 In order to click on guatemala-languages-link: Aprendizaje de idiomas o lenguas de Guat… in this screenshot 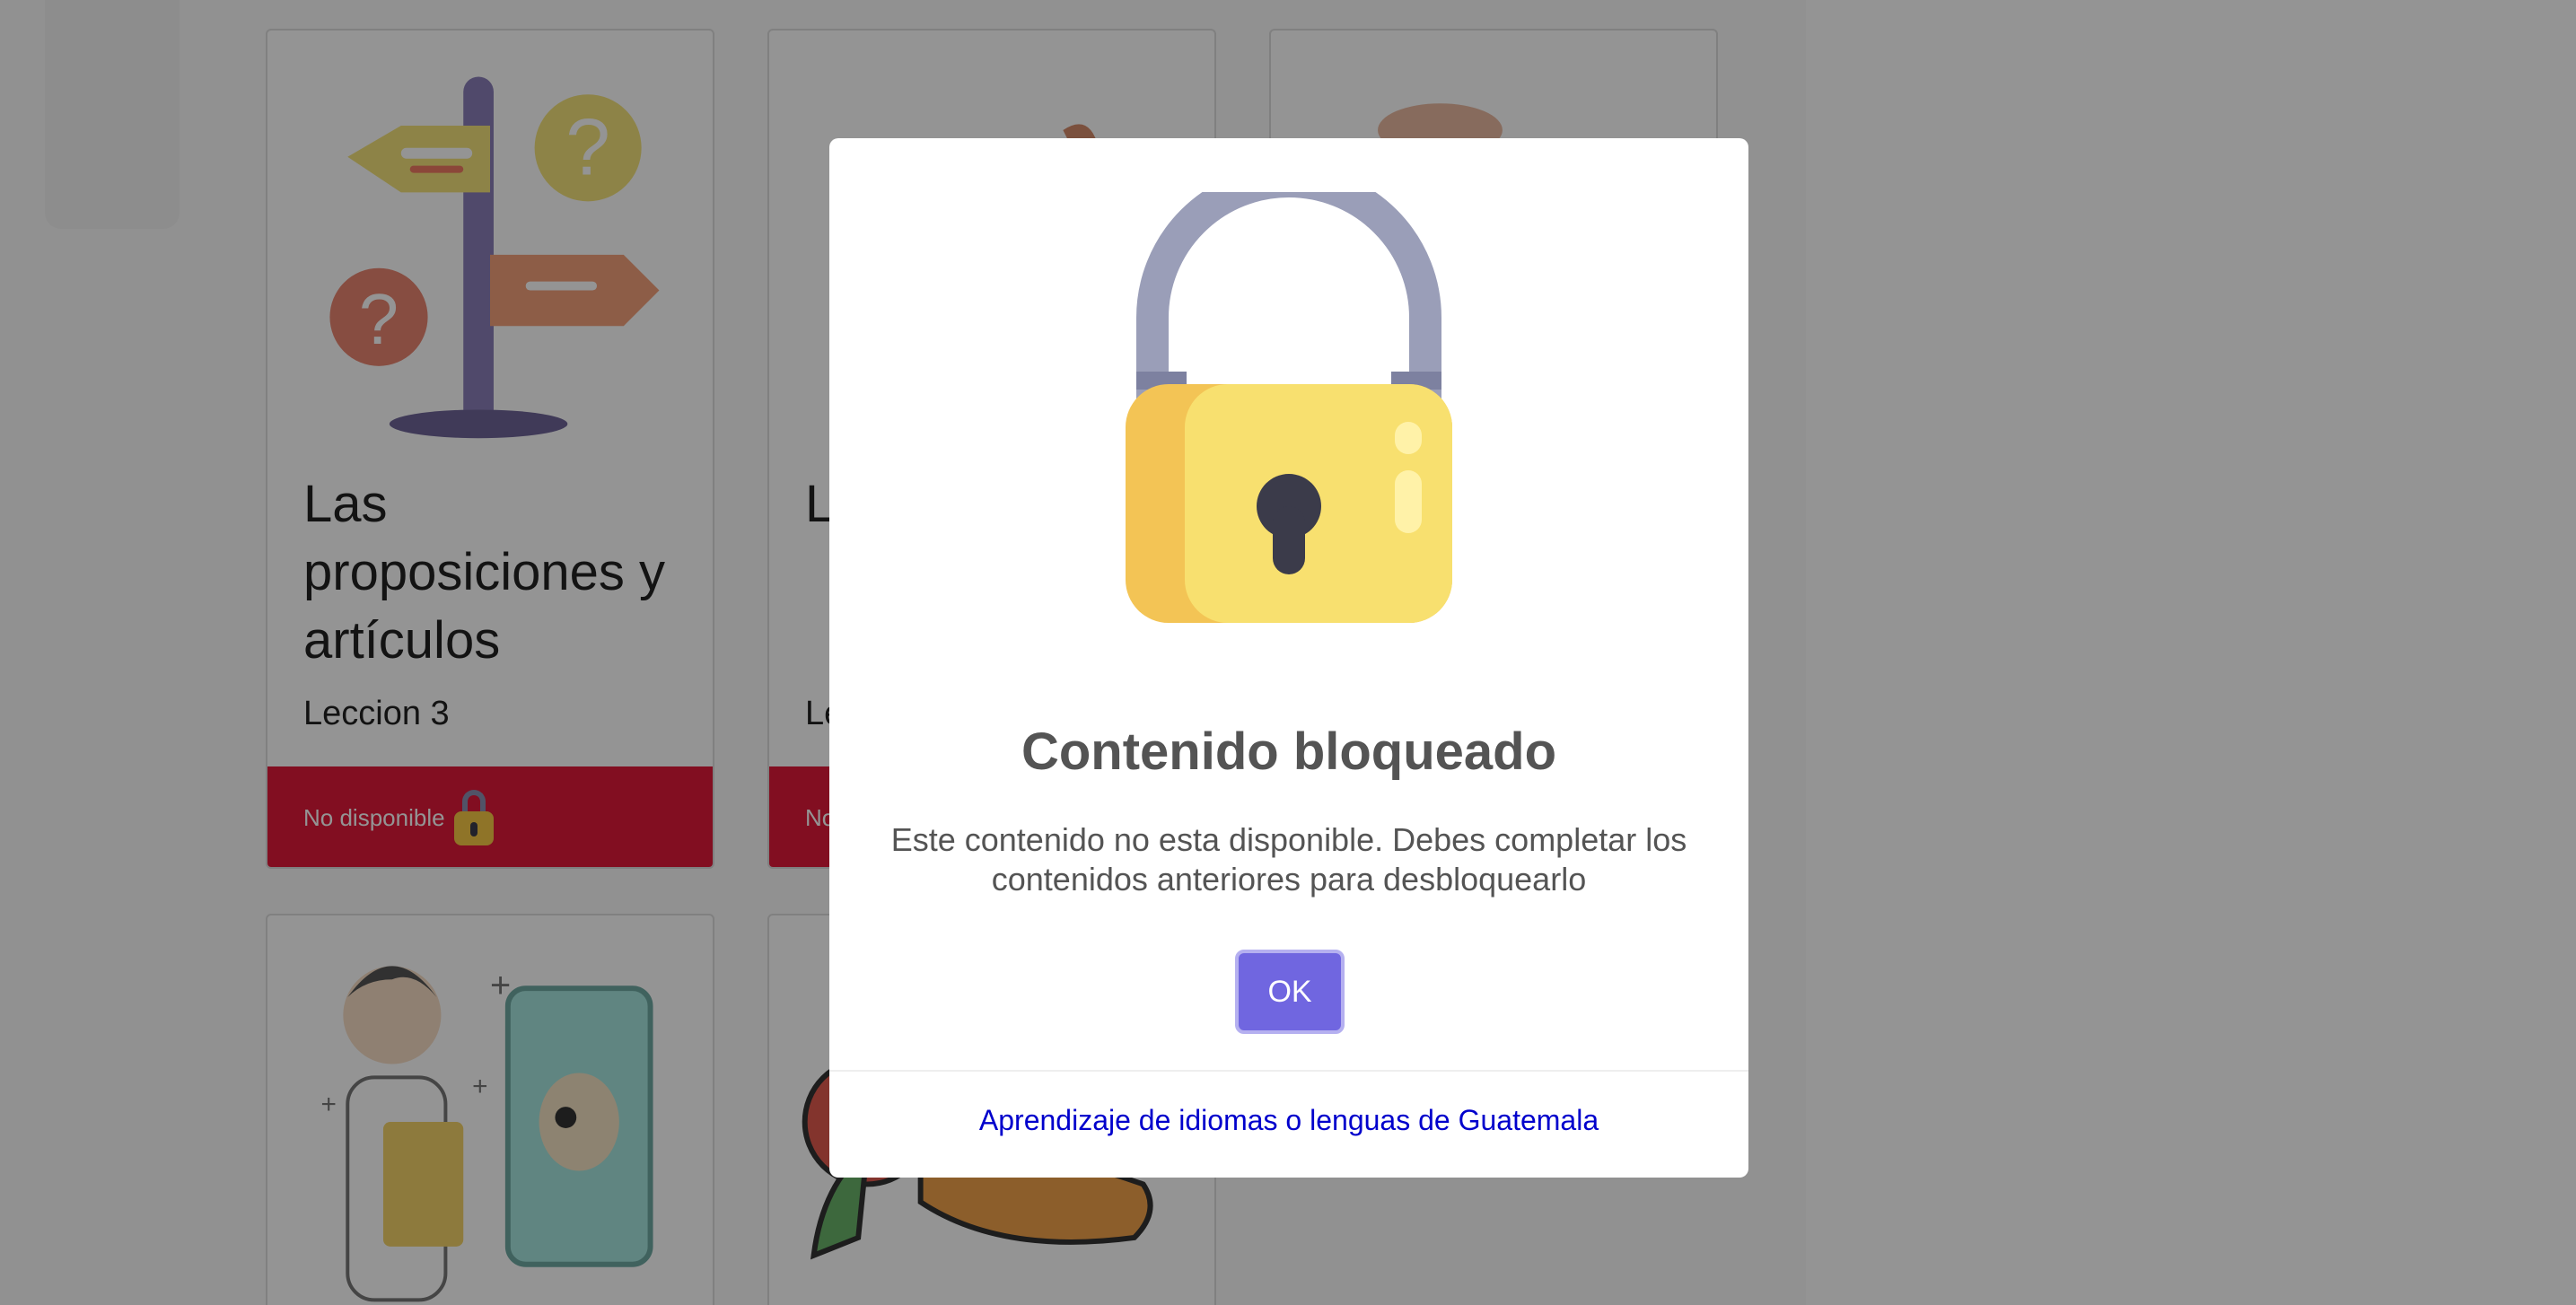, I will do `click(1288, 1120)`.